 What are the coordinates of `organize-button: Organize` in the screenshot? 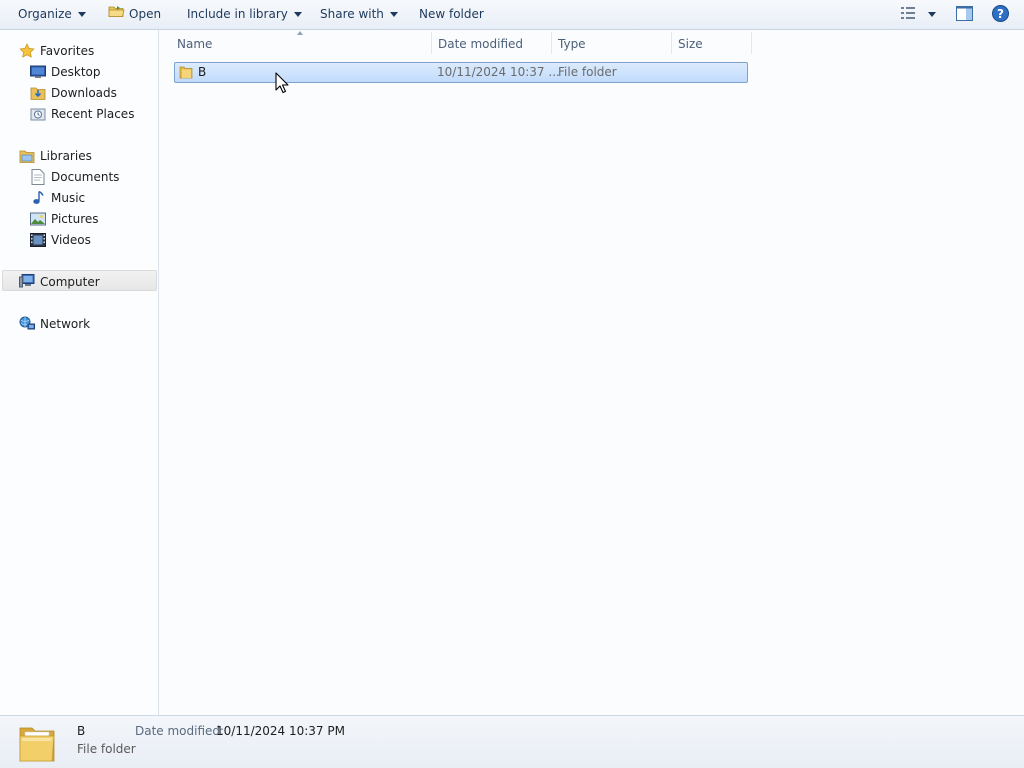 It's located at (52, 14).